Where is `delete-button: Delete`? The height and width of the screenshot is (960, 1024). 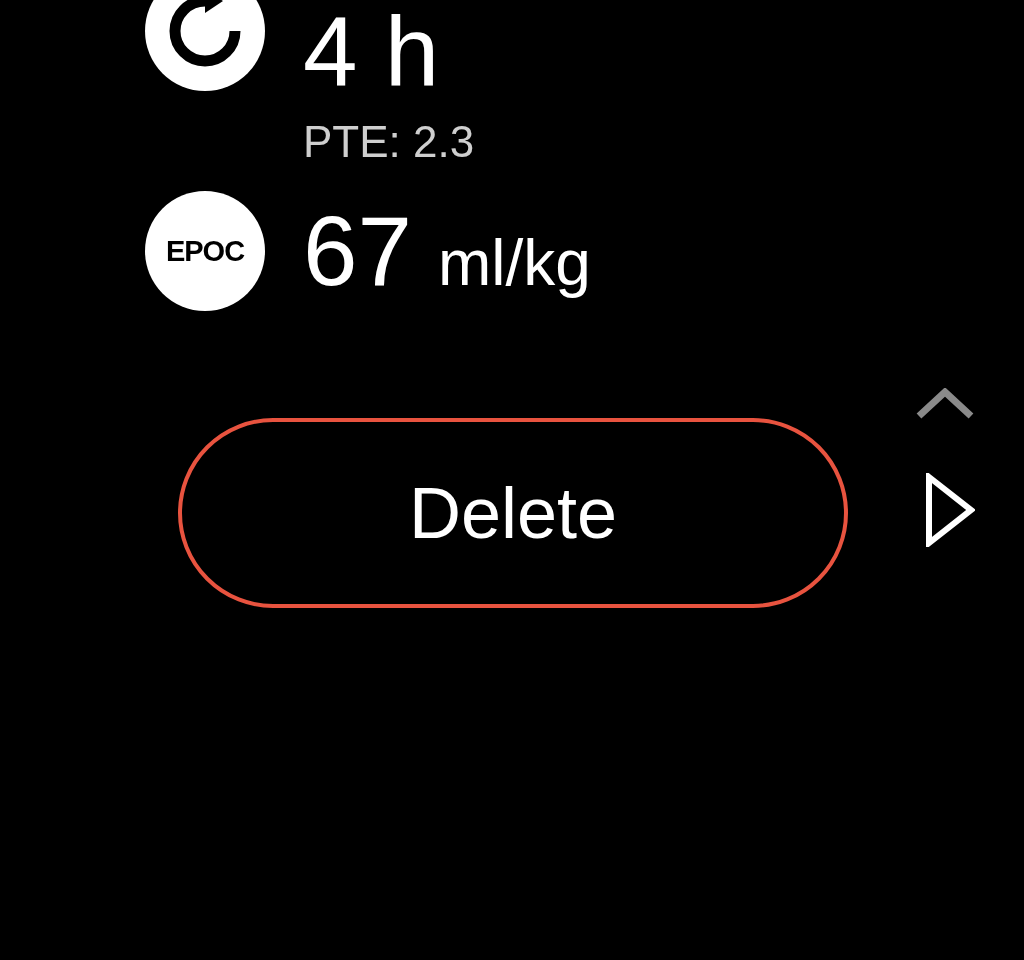
delete-button: Delete is located at coordinates (513, 513).